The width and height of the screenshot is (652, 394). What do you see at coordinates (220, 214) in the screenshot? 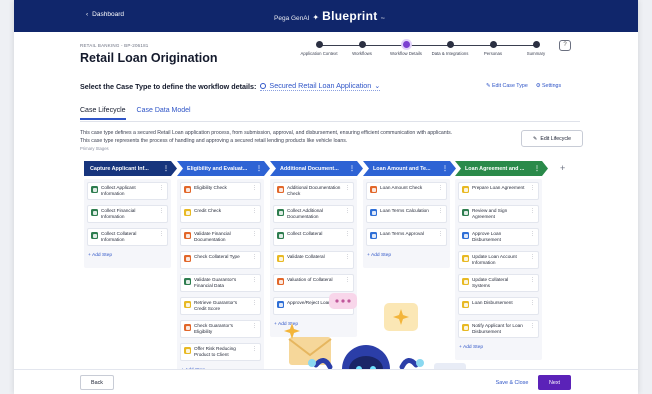
I see `step-card: Credit Check ⋮` at bounding box center [220, 214].